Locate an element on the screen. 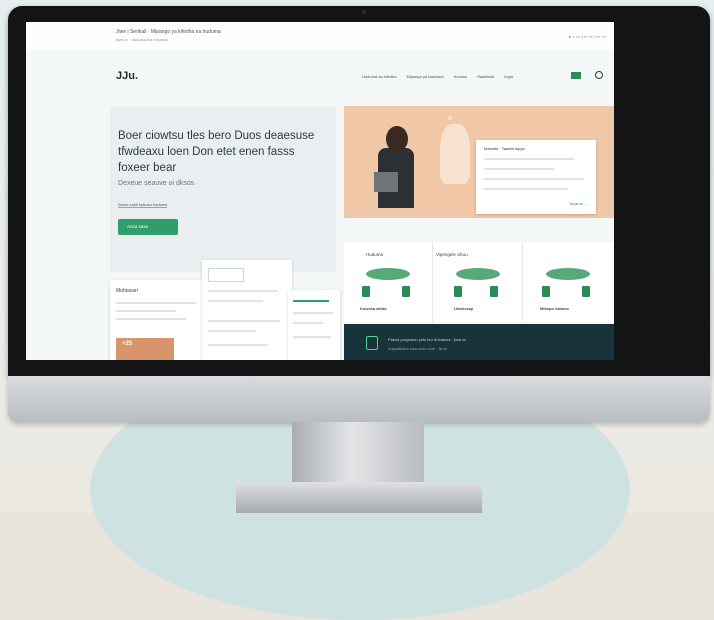  mobile-app-icon is located at coordinates (372, 343).